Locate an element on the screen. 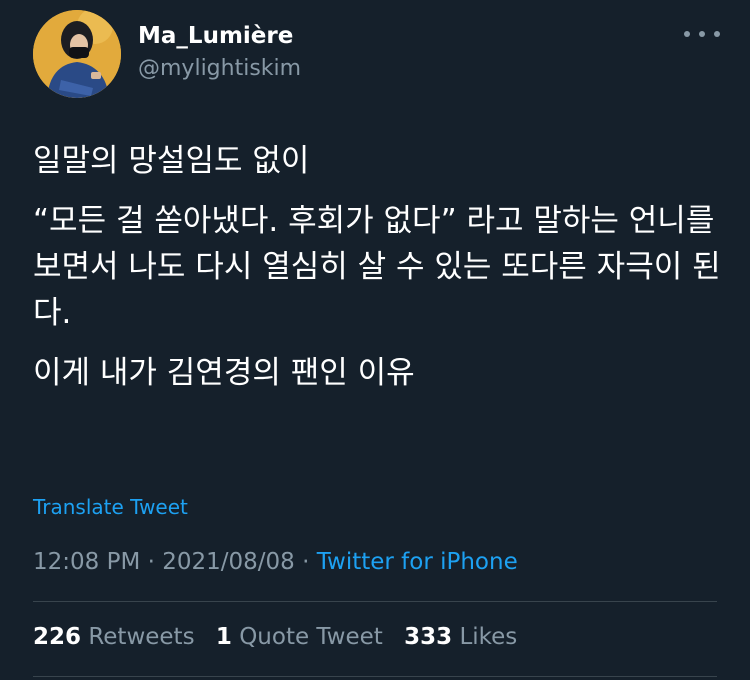  tweet-source-link: Twitter for iPhone is located at coordinates (417, 562).